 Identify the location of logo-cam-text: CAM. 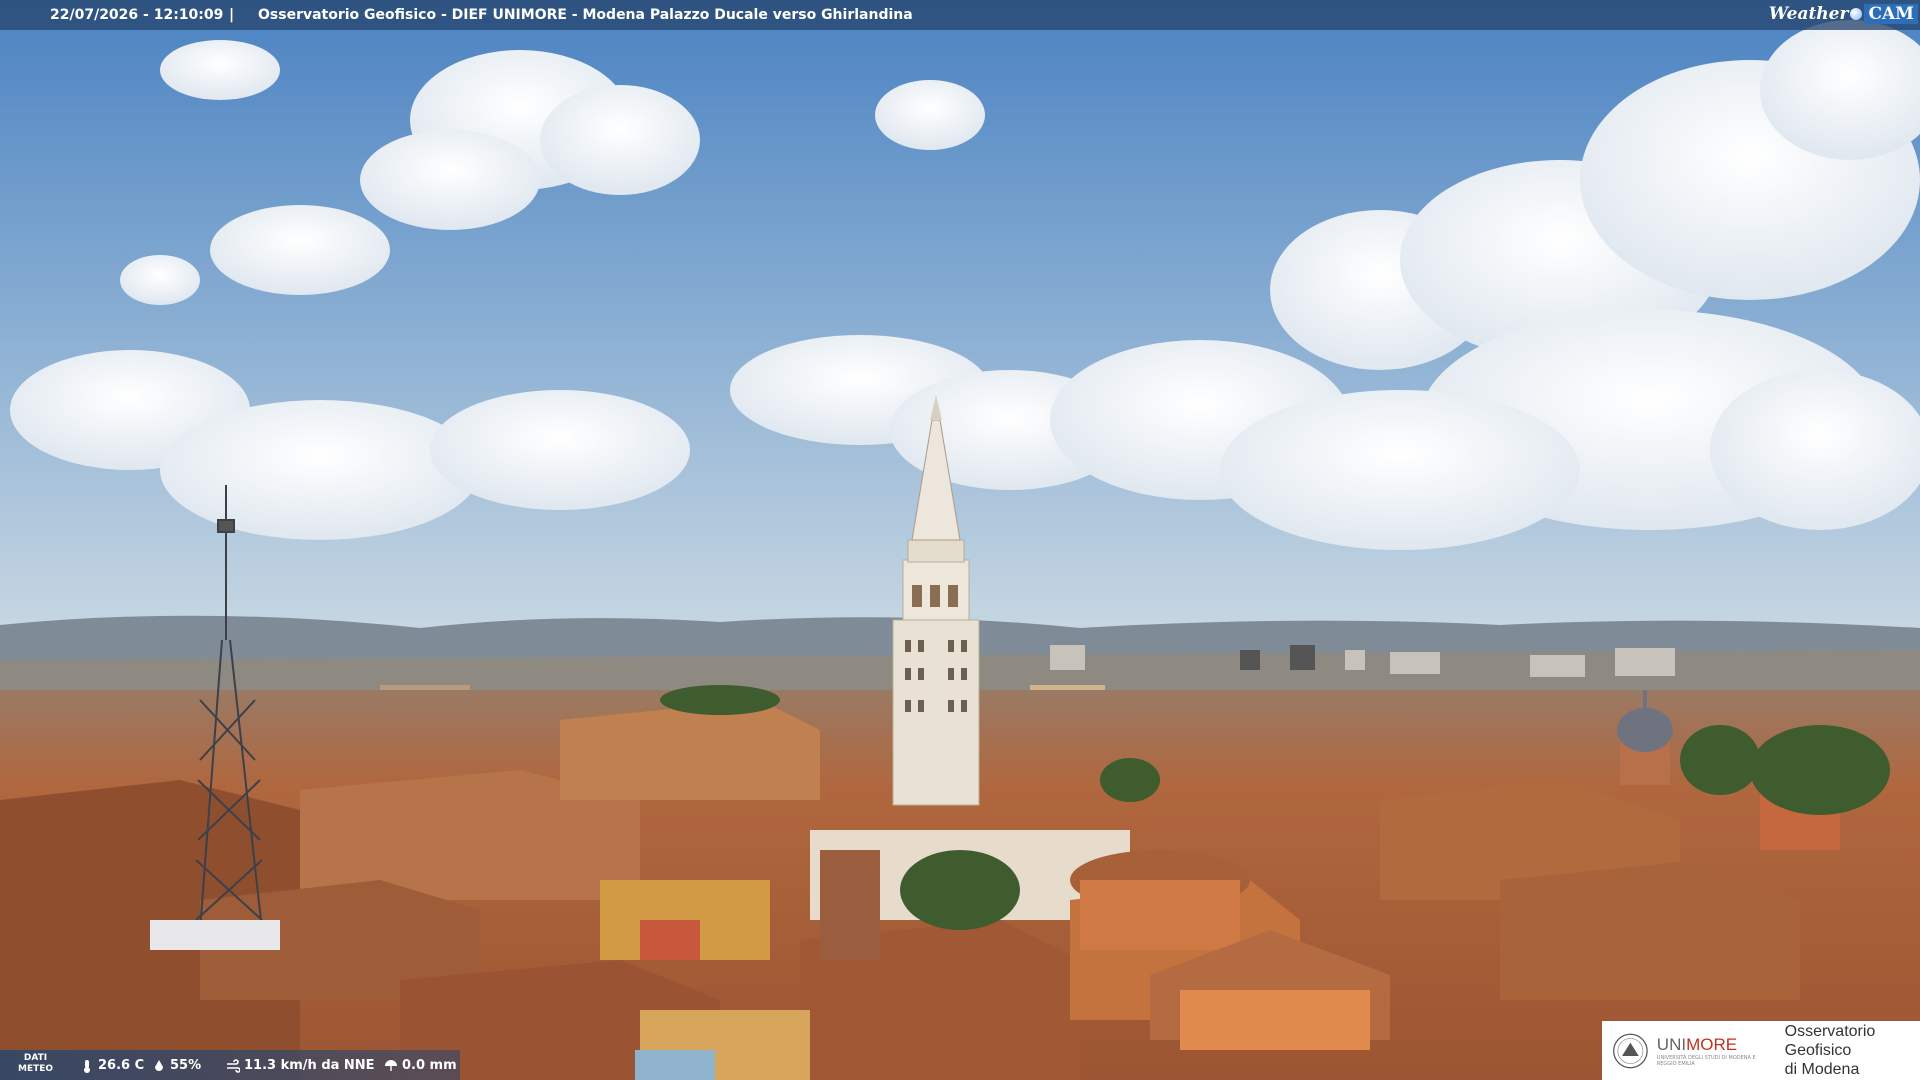
(1891, 14).